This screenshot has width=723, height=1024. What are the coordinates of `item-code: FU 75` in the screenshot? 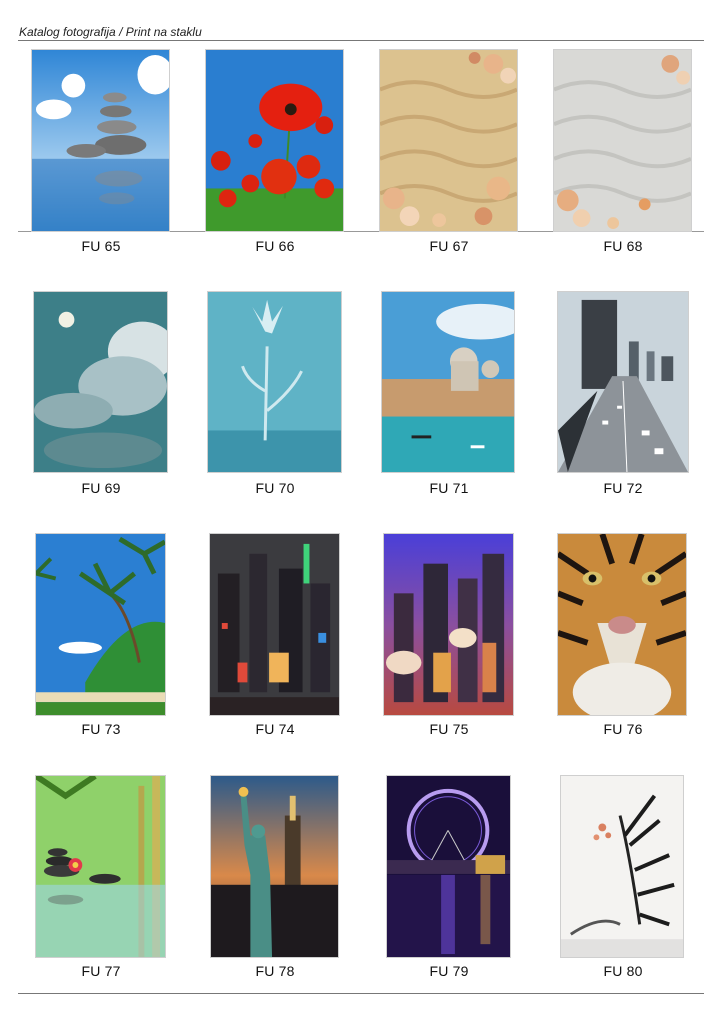 It's located at (449, 729).